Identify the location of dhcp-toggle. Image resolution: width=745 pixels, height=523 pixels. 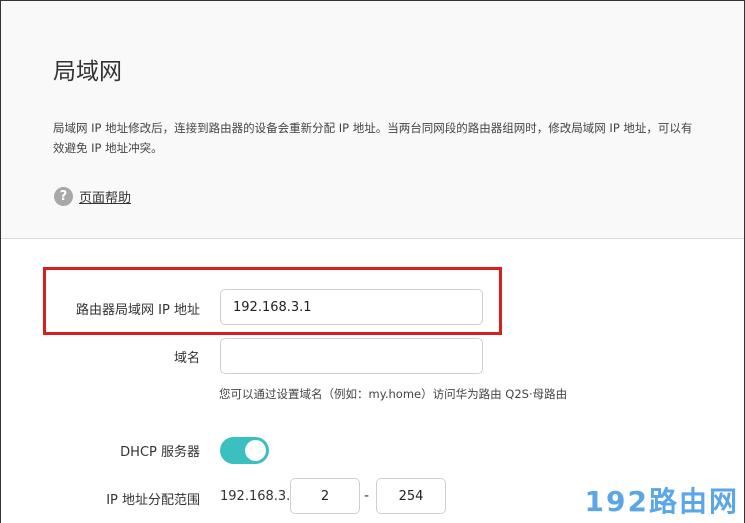
(244, 450).